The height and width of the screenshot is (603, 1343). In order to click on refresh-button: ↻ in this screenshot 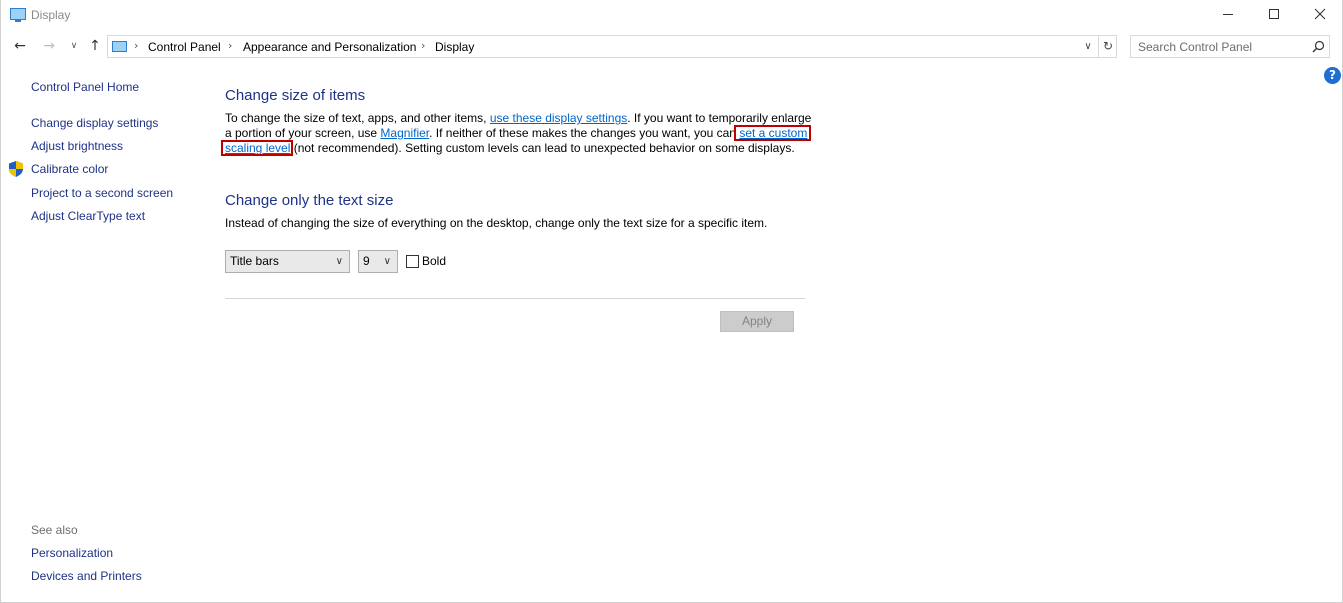, I will do `click(1107, 46)`.